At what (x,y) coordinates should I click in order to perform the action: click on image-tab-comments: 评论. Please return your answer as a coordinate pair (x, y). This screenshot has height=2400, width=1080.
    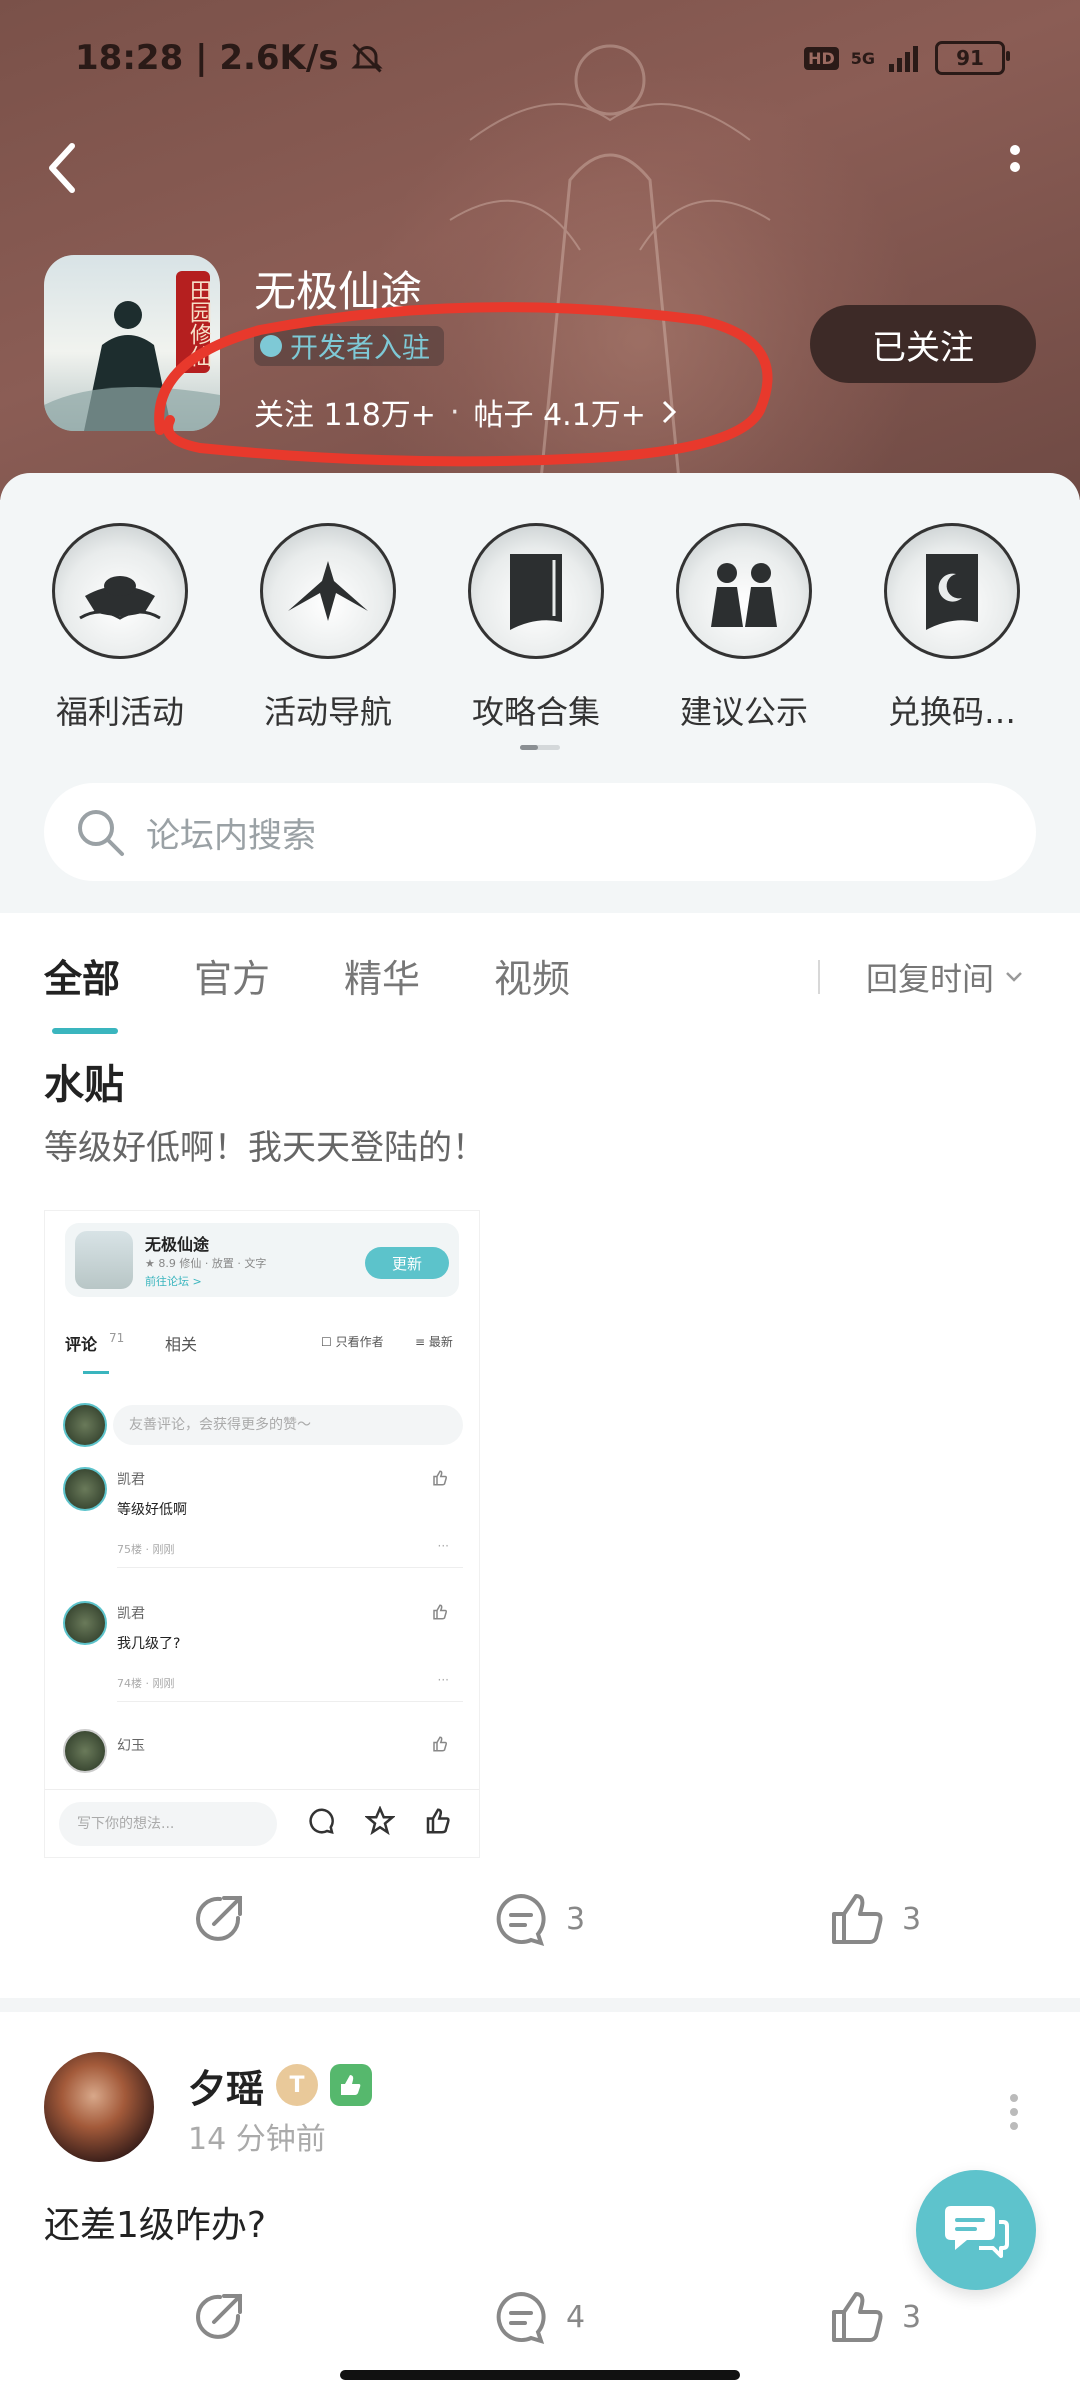
    Looking at the image, I should click on (81, 1344).